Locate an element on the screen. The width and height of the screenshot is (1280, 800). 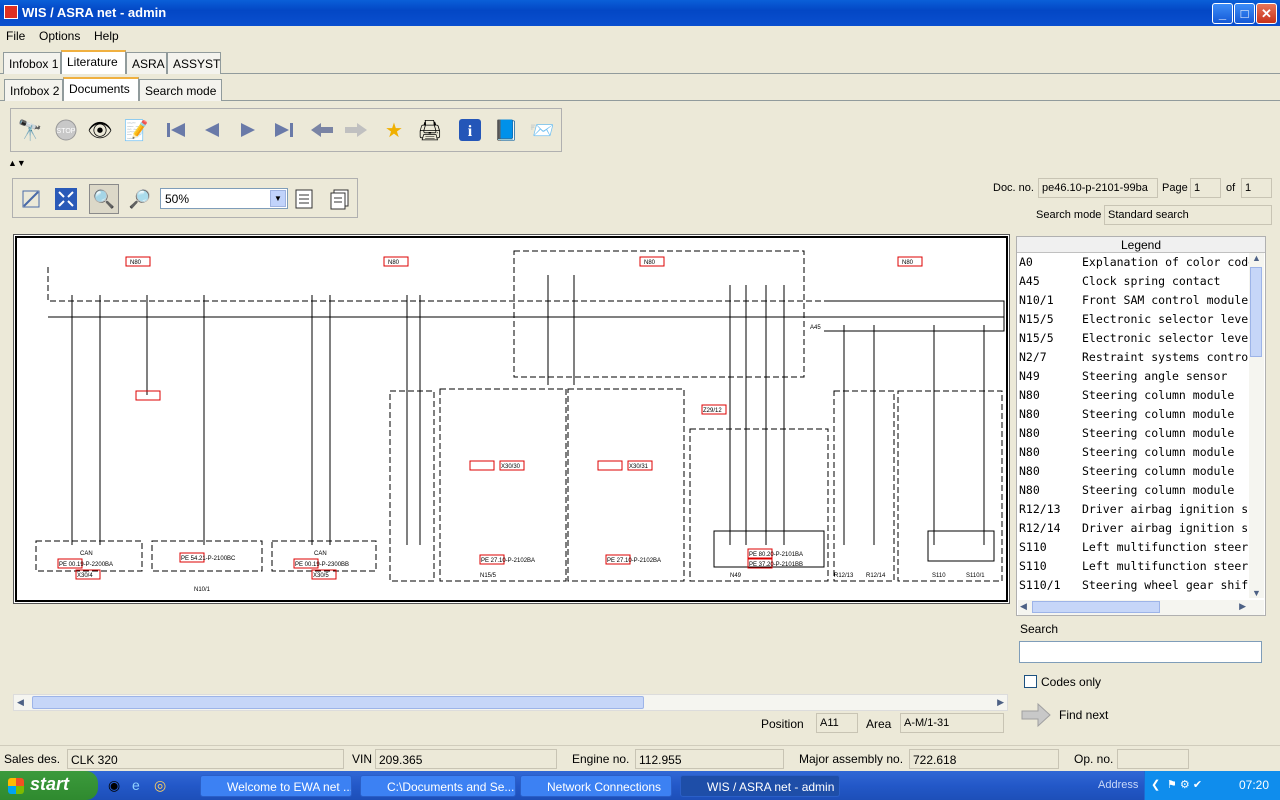
tray-app-icons: ⚑ ⚙ ✔ is located at coordinates (1184, 784).